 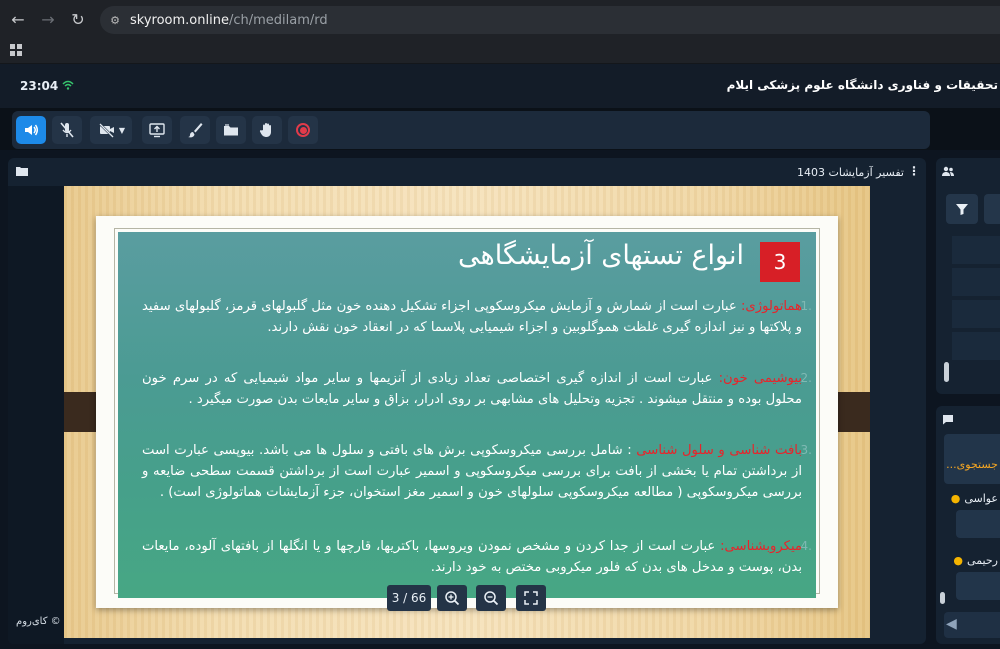 I want to click on slide-number: 3, so click(x=780, y=262).